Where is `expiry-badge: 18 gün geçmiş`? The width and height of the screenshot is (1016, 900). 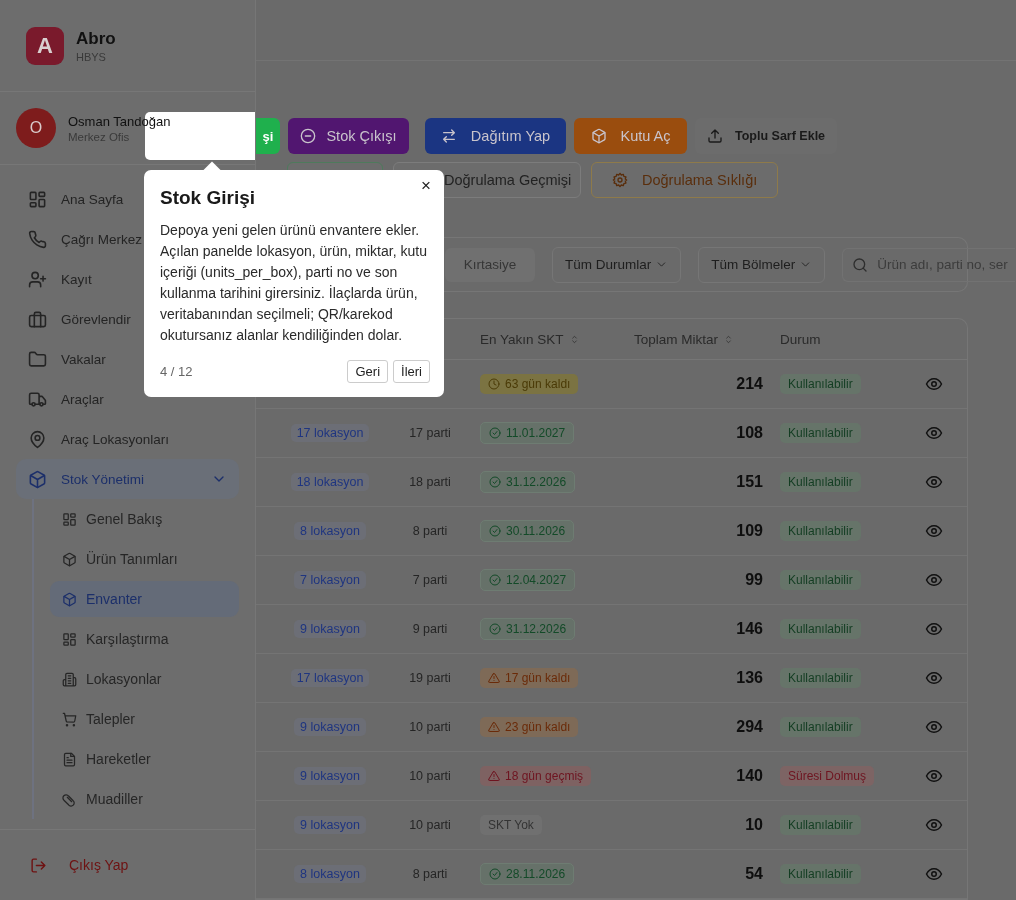
expiry-badge: 18 gün geçmiş is located at coordinates (536, 776).